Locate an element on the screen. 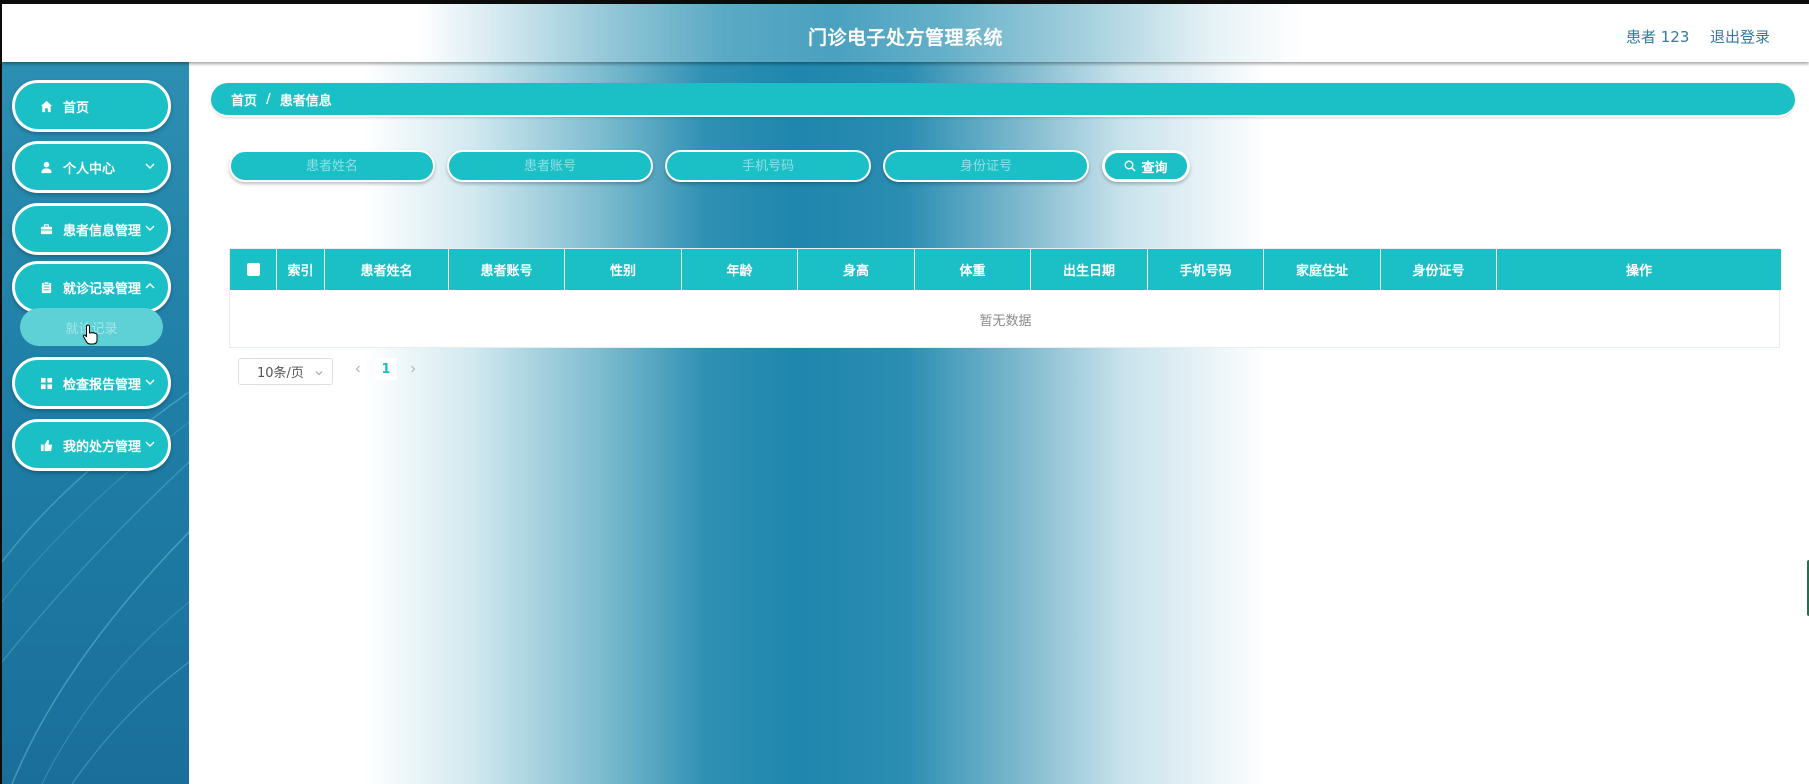 The height and width of the screenshot is (784, 1809). sidebar-item-label: 就诊记录管理 is located at coordinates (102, 289).